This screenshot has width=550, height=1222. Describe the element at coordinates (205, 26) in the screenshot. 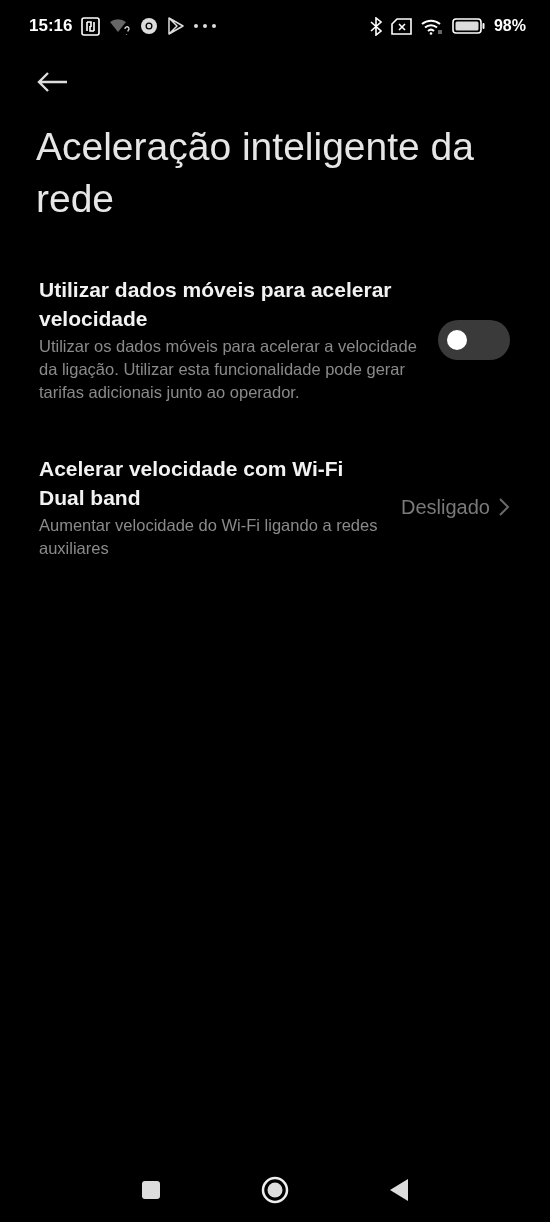

I see `more-icon` at that location.